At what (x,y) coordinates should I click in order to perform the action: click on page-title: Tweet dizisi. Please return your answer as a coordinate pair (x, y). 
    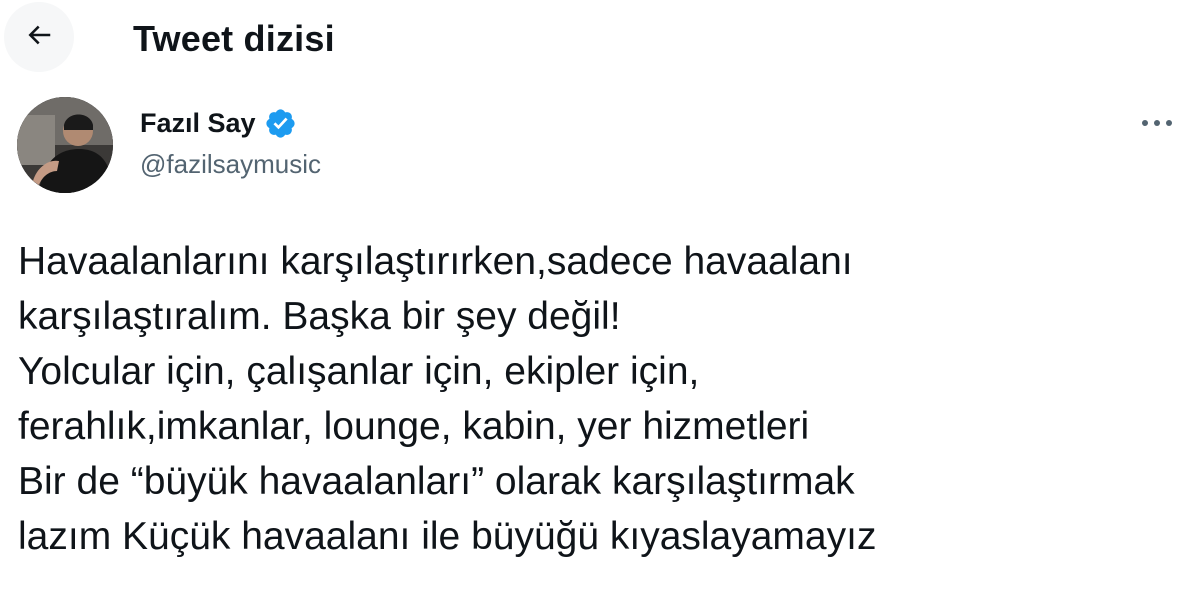
    Looking at the image, I should click on (234, 38).